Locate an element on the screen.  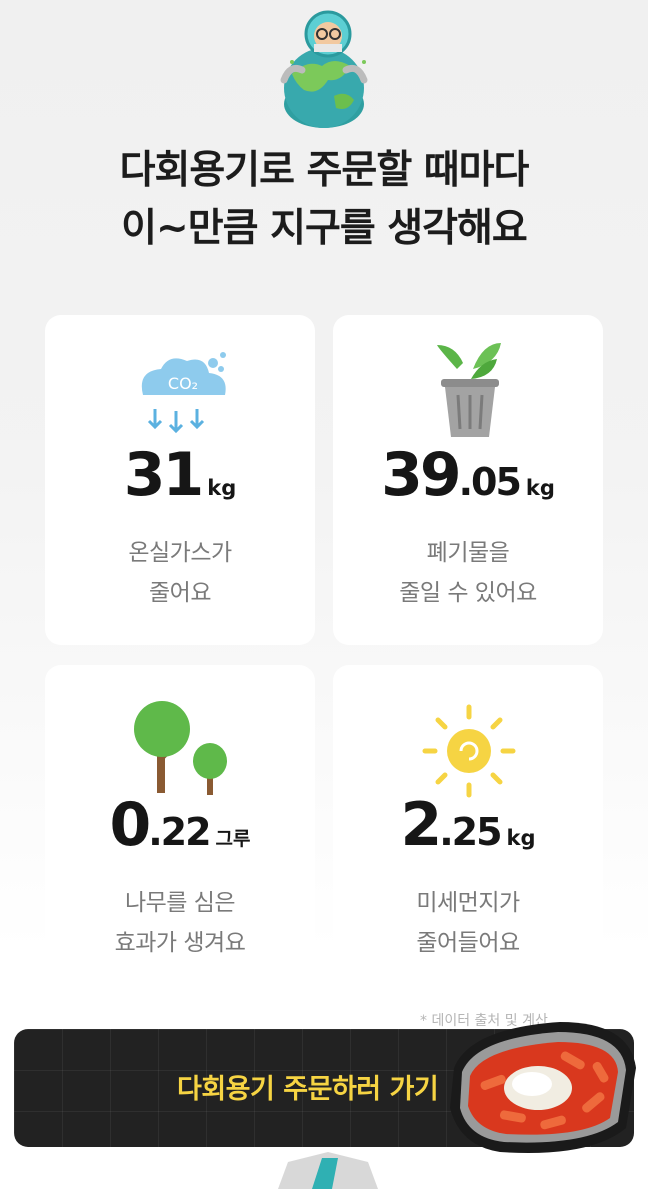
stat-description-line-1: 미세먼지가 is located at coordinates (468, 903).